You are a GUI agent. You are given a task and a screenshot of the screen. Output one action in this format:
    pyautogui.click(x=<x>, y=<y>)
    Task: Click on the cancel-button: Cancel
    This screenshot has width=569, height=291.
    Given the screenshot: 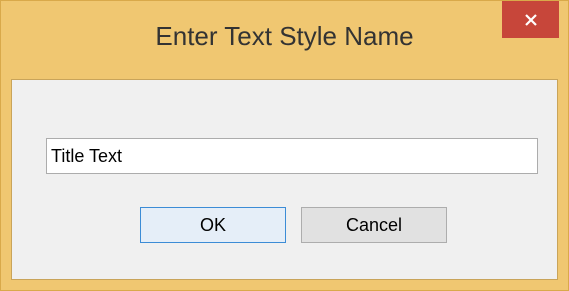 What is the action you would take?
    pyautogui.click(x=374, y=225)
    